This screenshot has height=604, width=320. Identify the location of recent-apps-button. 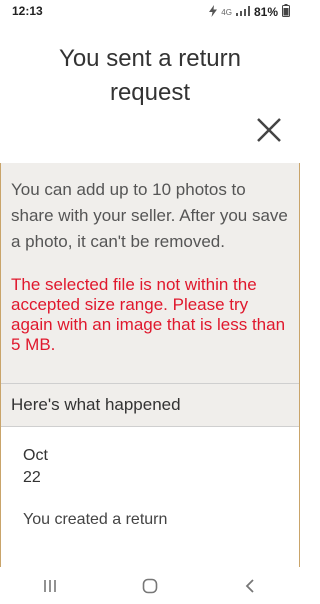
(50, 586).